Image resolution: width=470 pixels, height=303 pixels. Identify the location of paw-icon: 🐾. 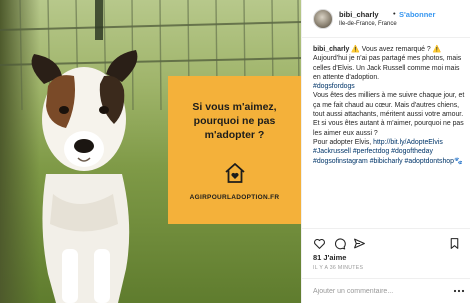
(458, 161).